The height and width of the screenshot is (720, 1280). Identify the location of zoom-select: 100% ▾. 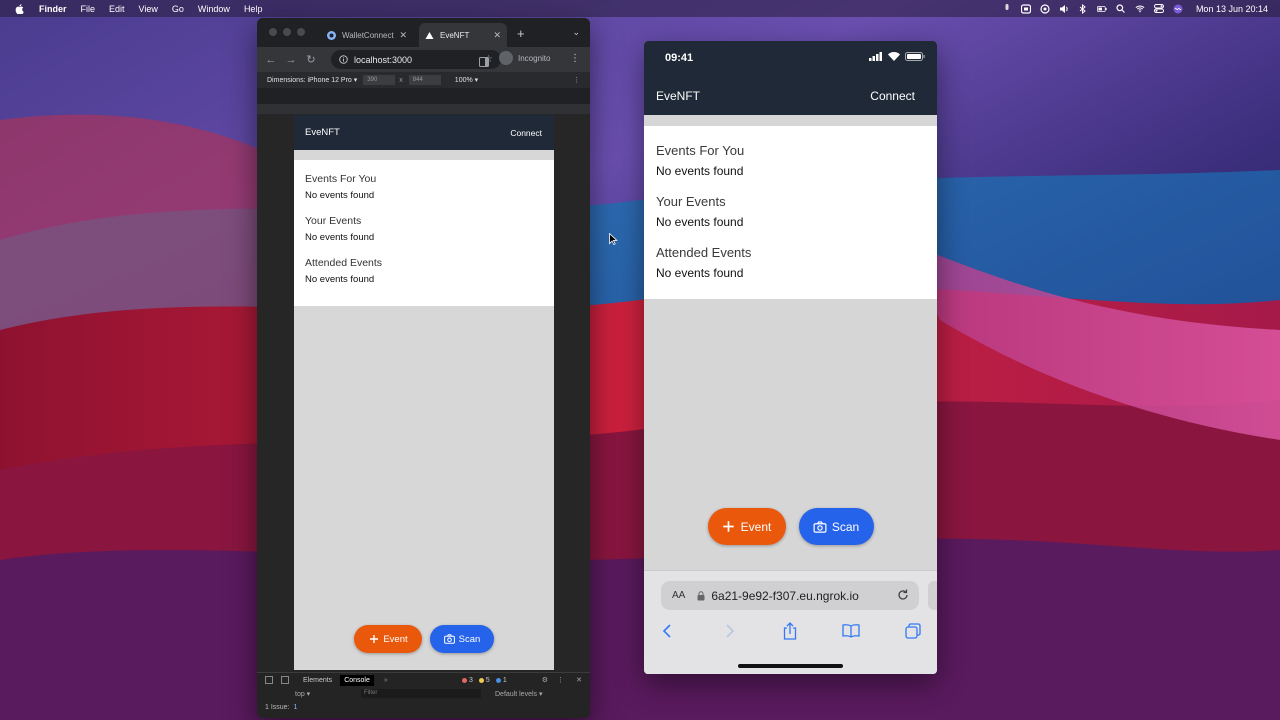
(466, 80).